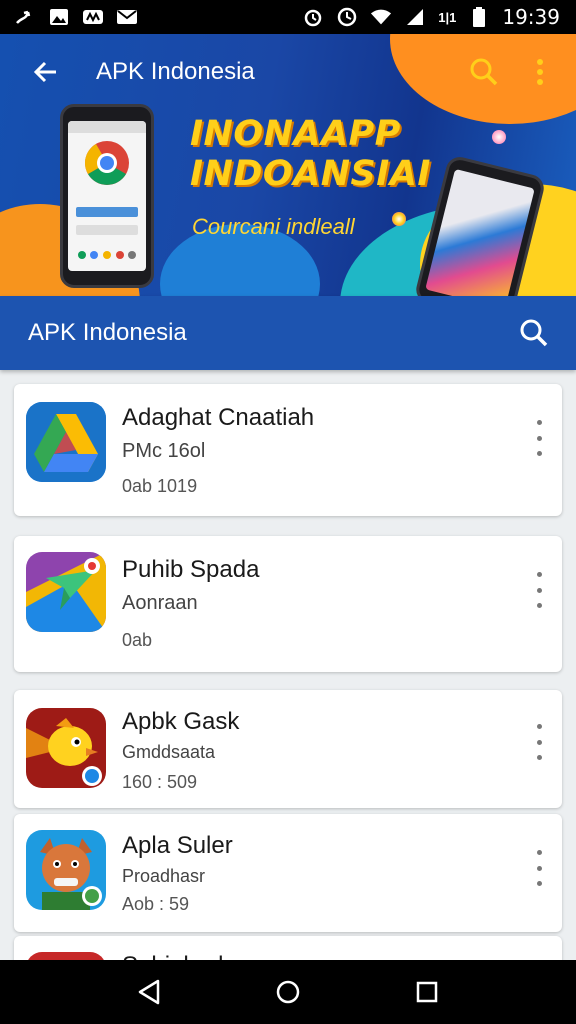 The image size is (576, 1024). I want to click on system-nav-bar, so click(288, 992).